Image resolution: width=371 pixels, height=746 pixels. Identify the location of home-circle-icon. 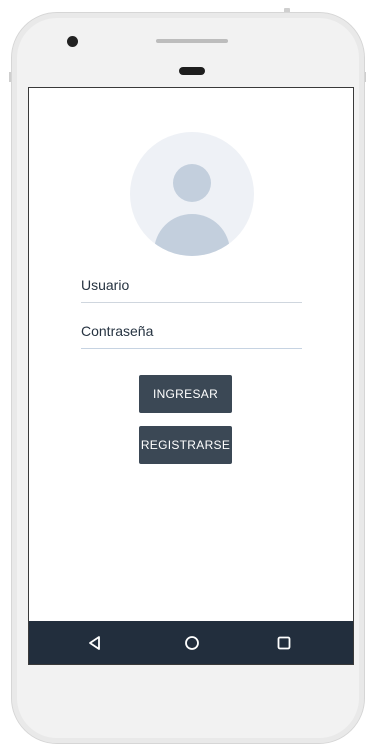
(192, 643).